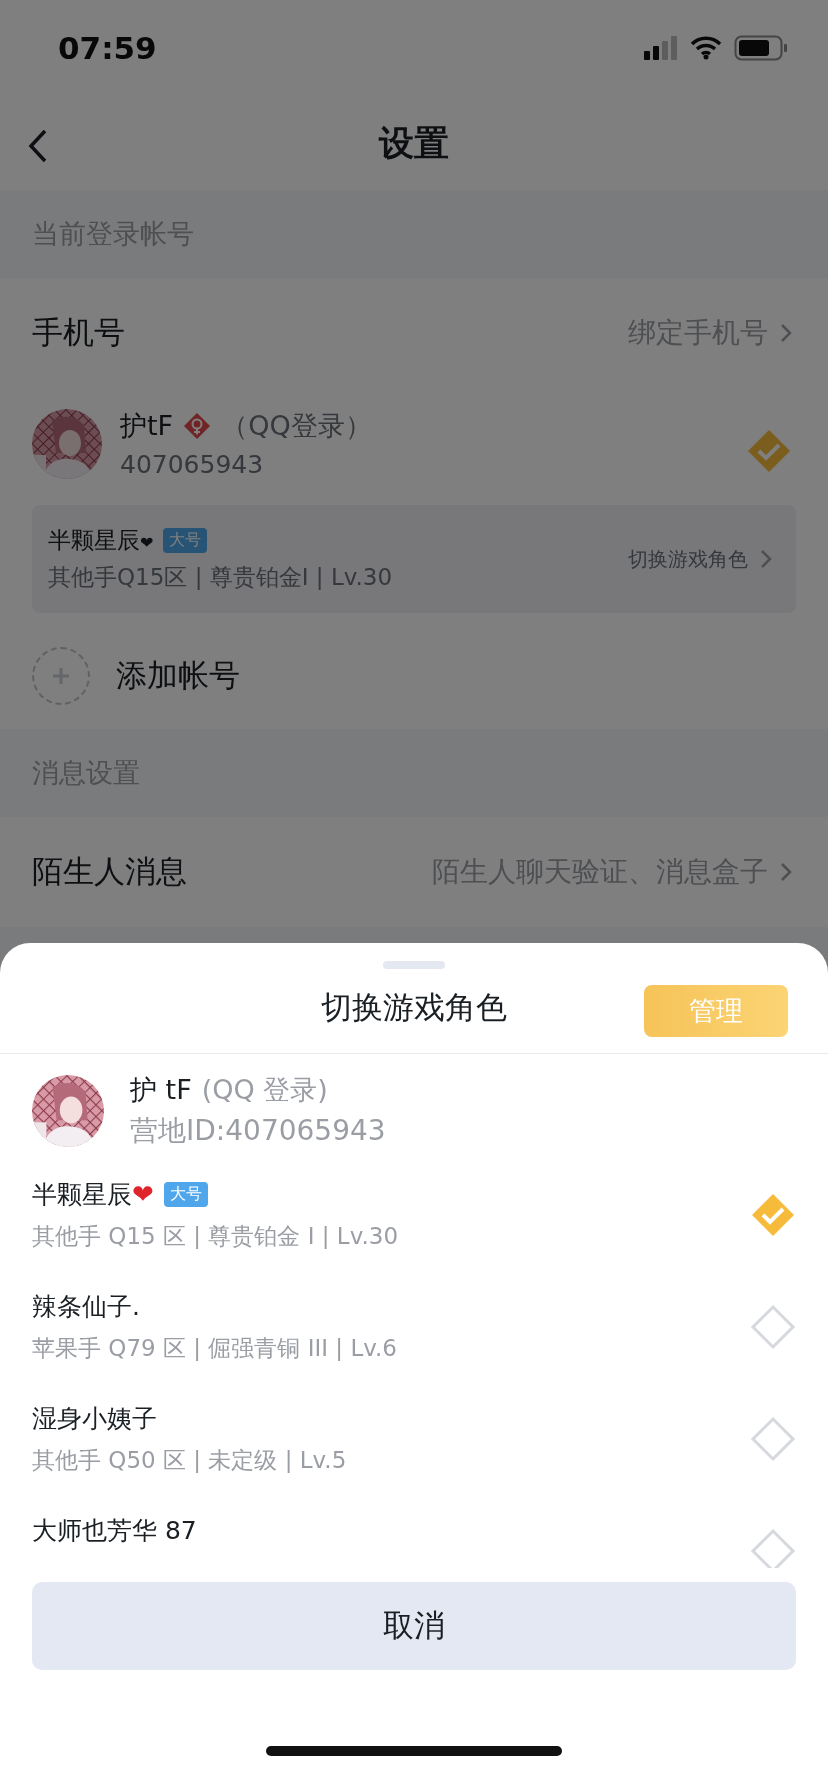 Image resolution: width=828 pixels, height=1792 pixels. Describe the element at coordinates (107, 48) in the screenshot. I see `status-time: 07:59` at that location.